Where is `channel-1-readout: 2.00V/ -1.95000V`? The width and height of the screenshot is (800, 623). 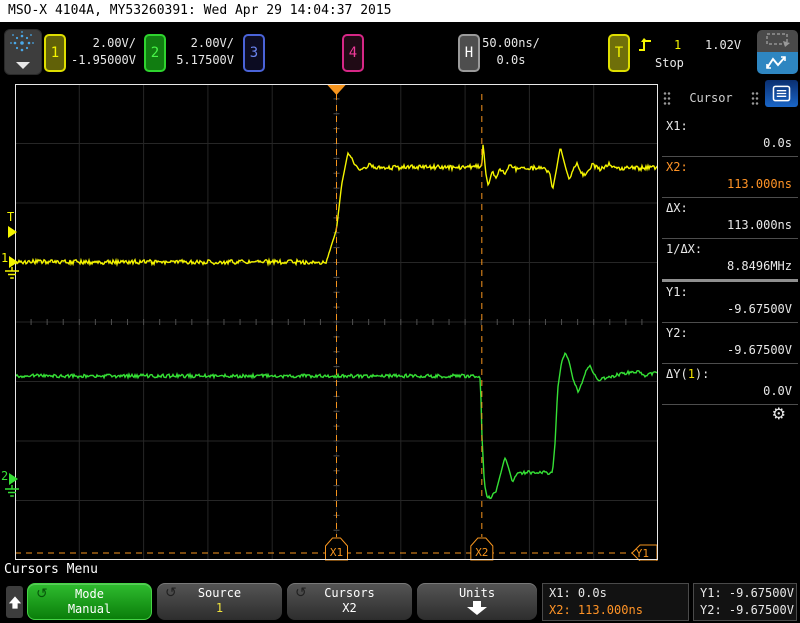 channel-1-readout: 2.00V/ -1.95000V is located at coordinates (100, 52).